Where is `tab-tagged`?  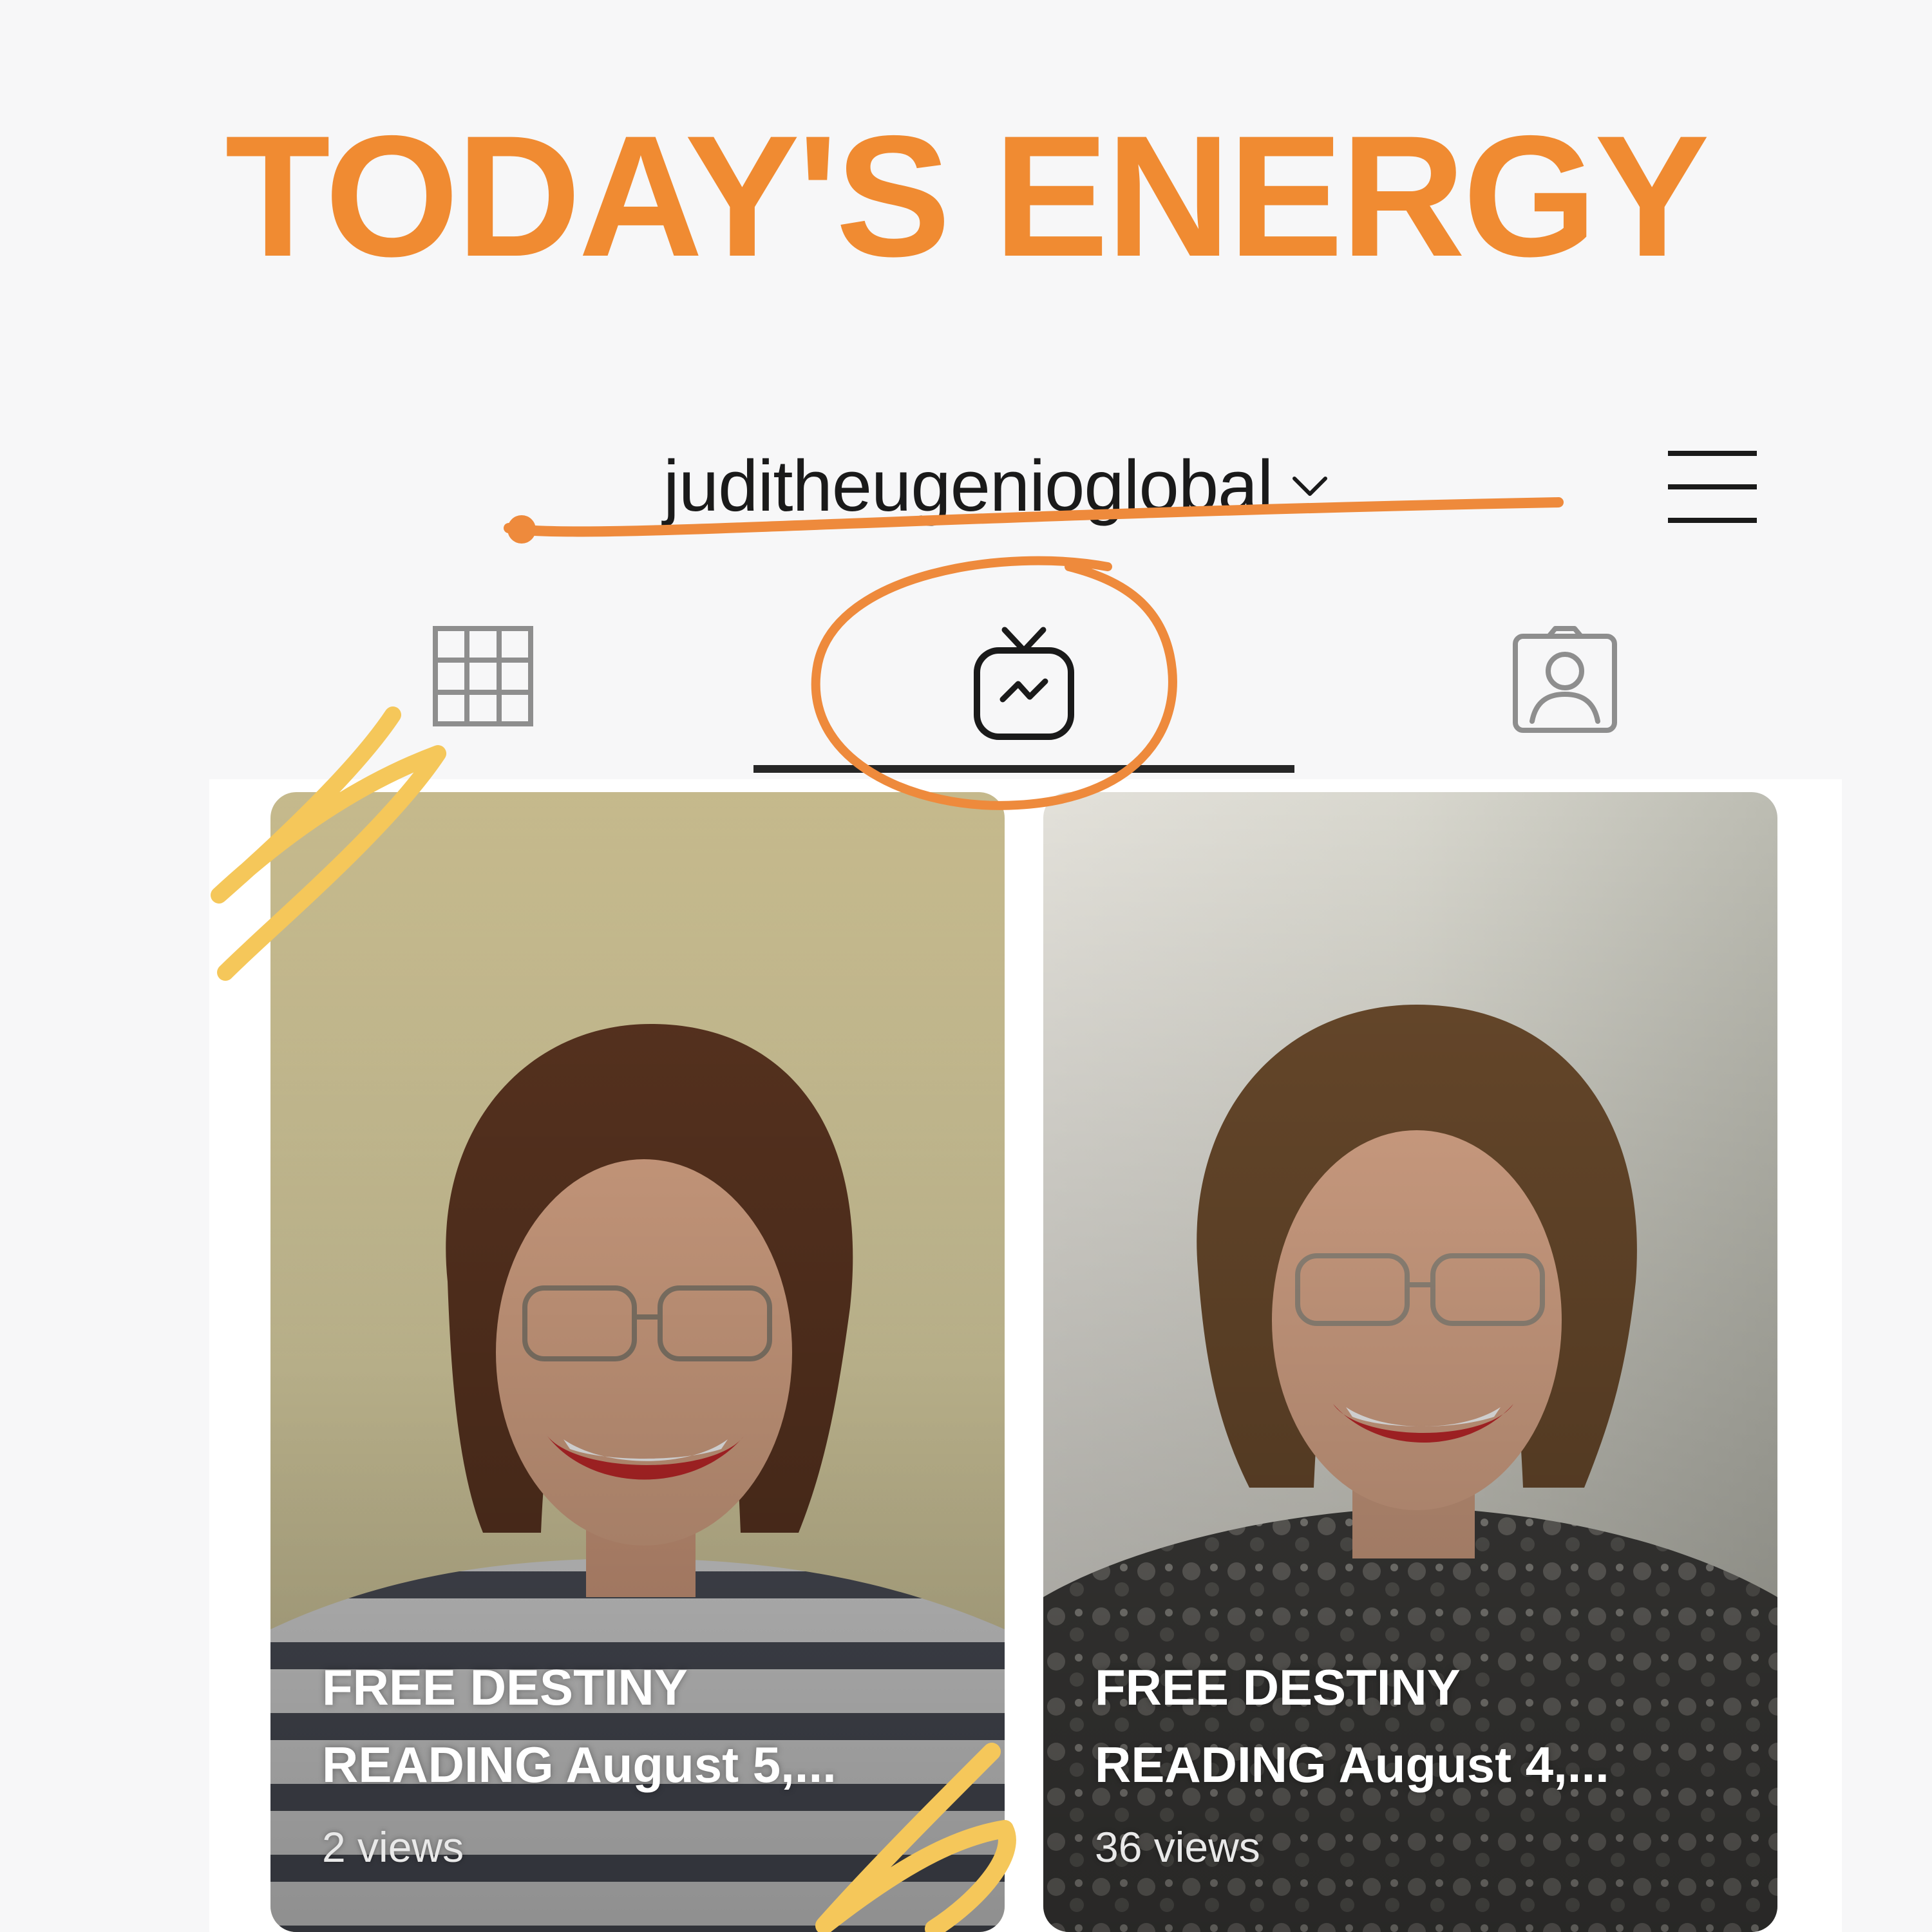
tab-tagged is located at coordinates (1564, 692).